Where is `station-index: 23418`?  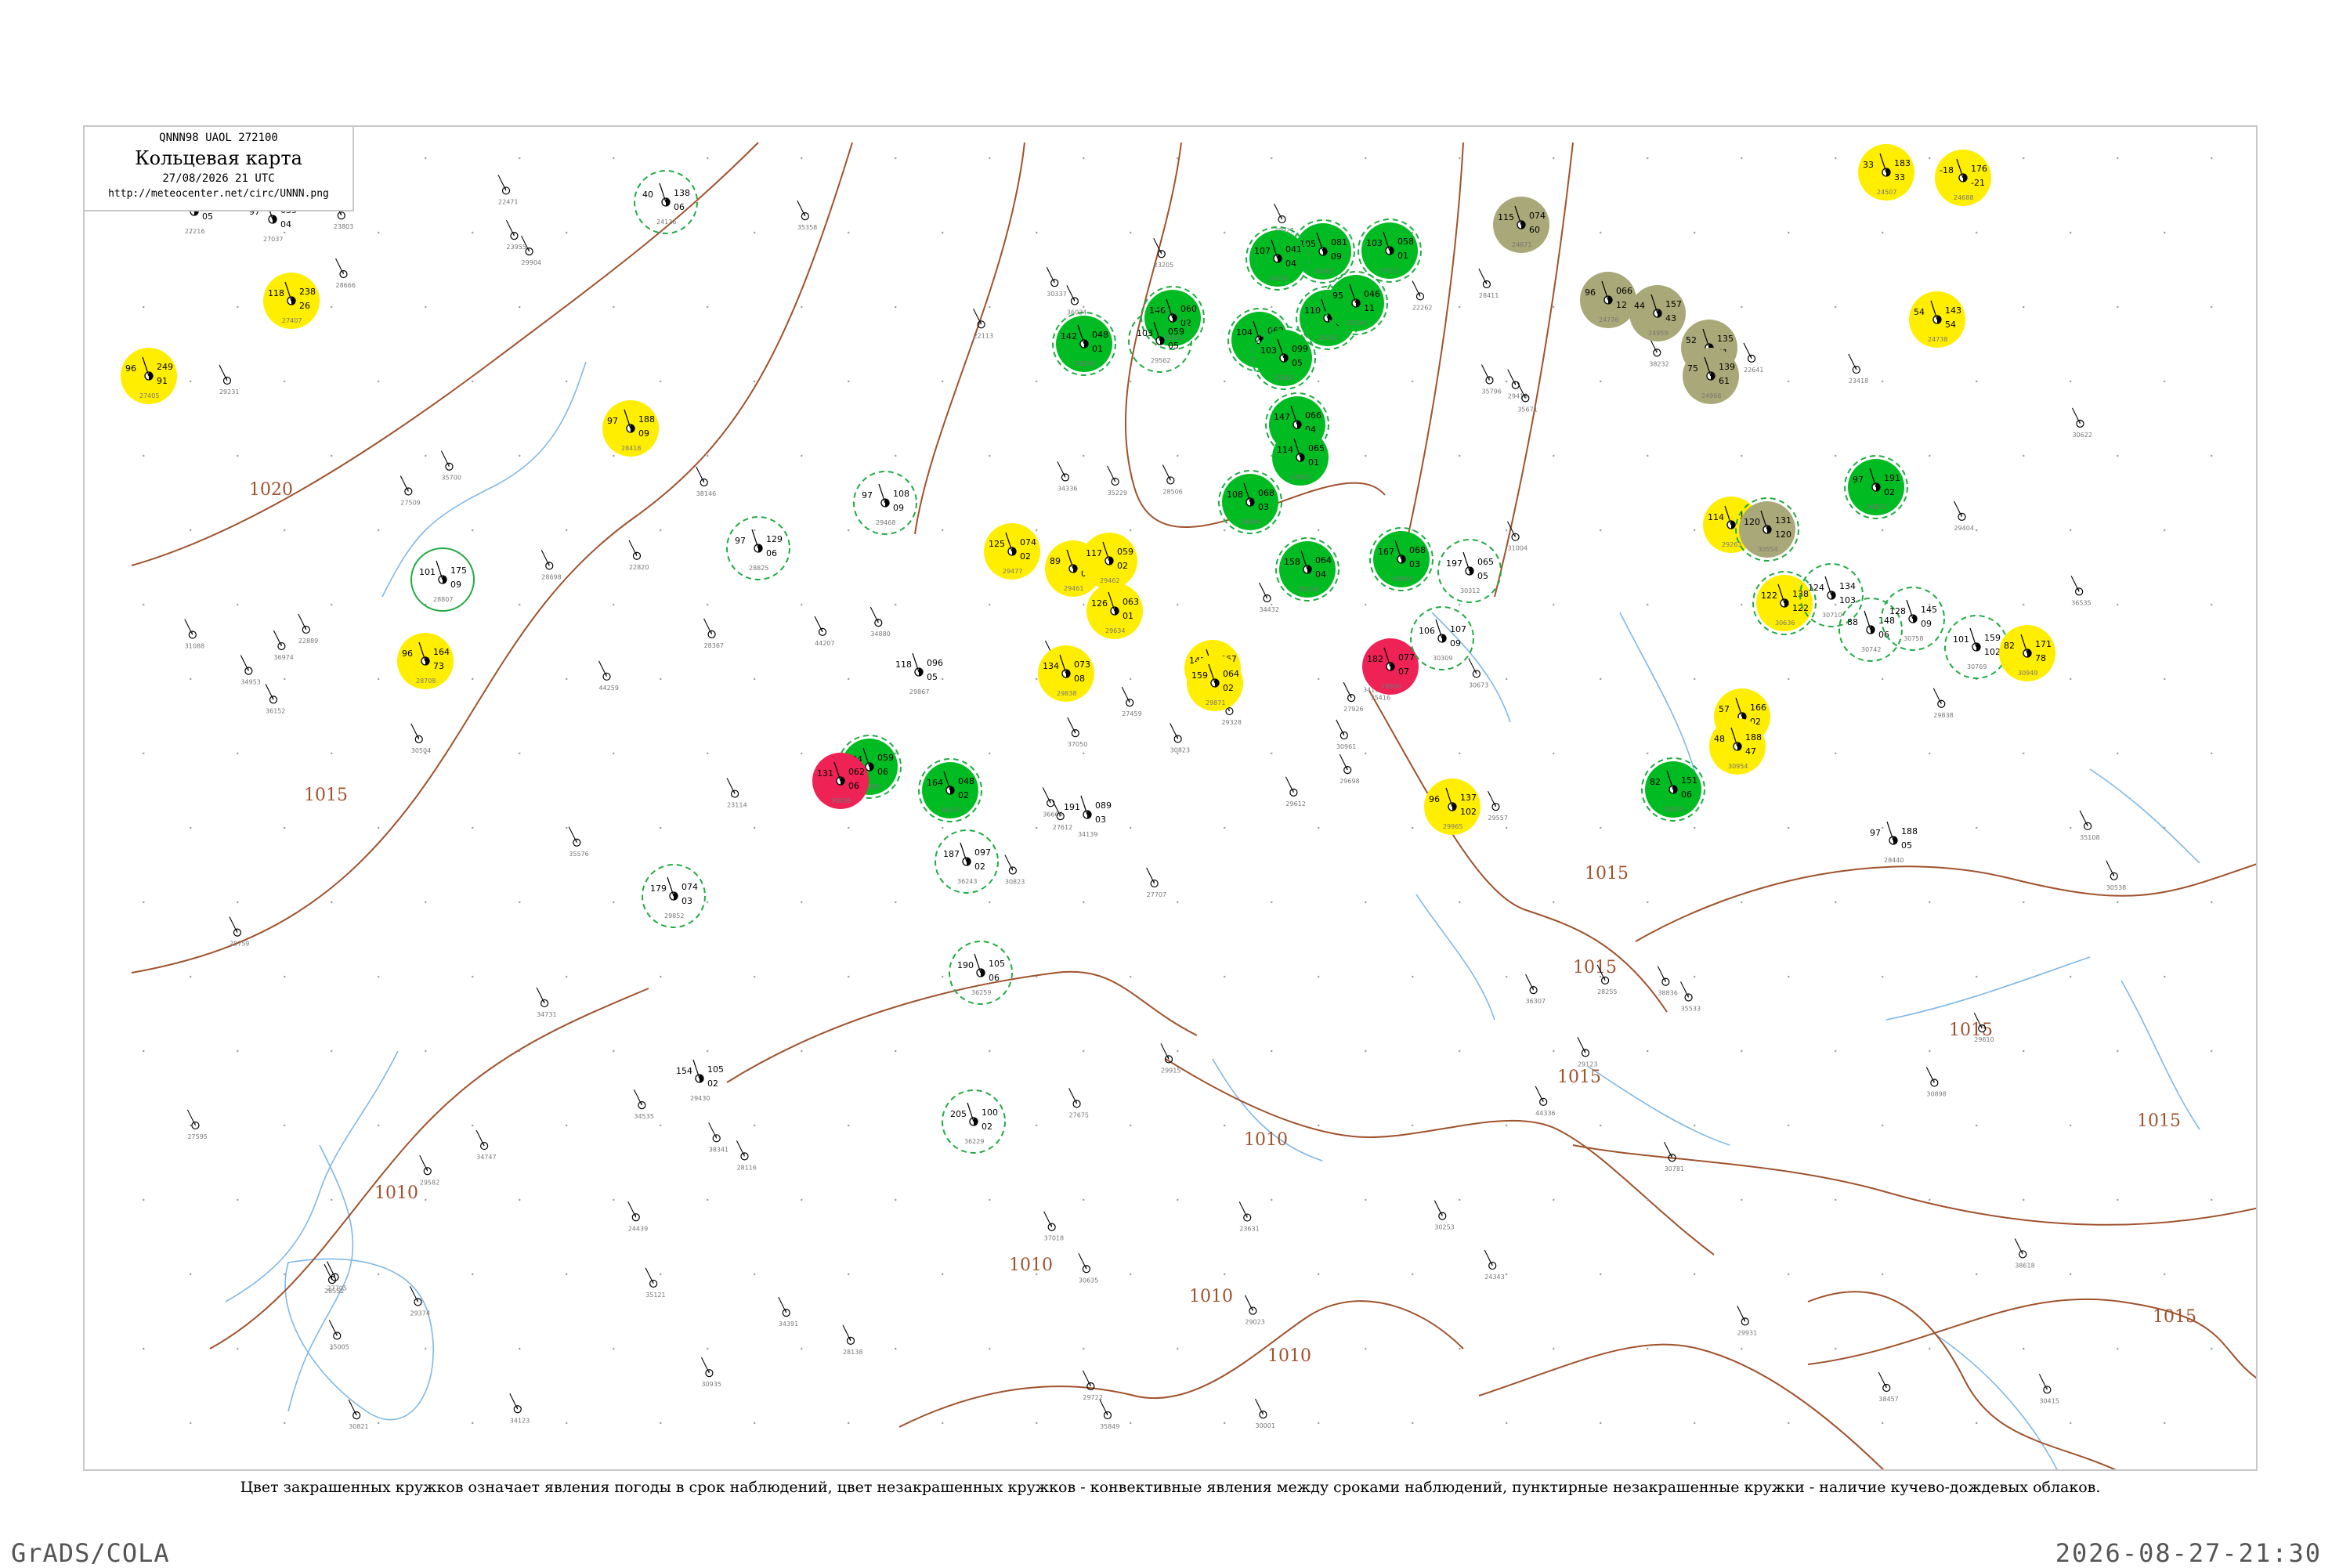
station-index: 23418 is located at coordinates (1858, 381).